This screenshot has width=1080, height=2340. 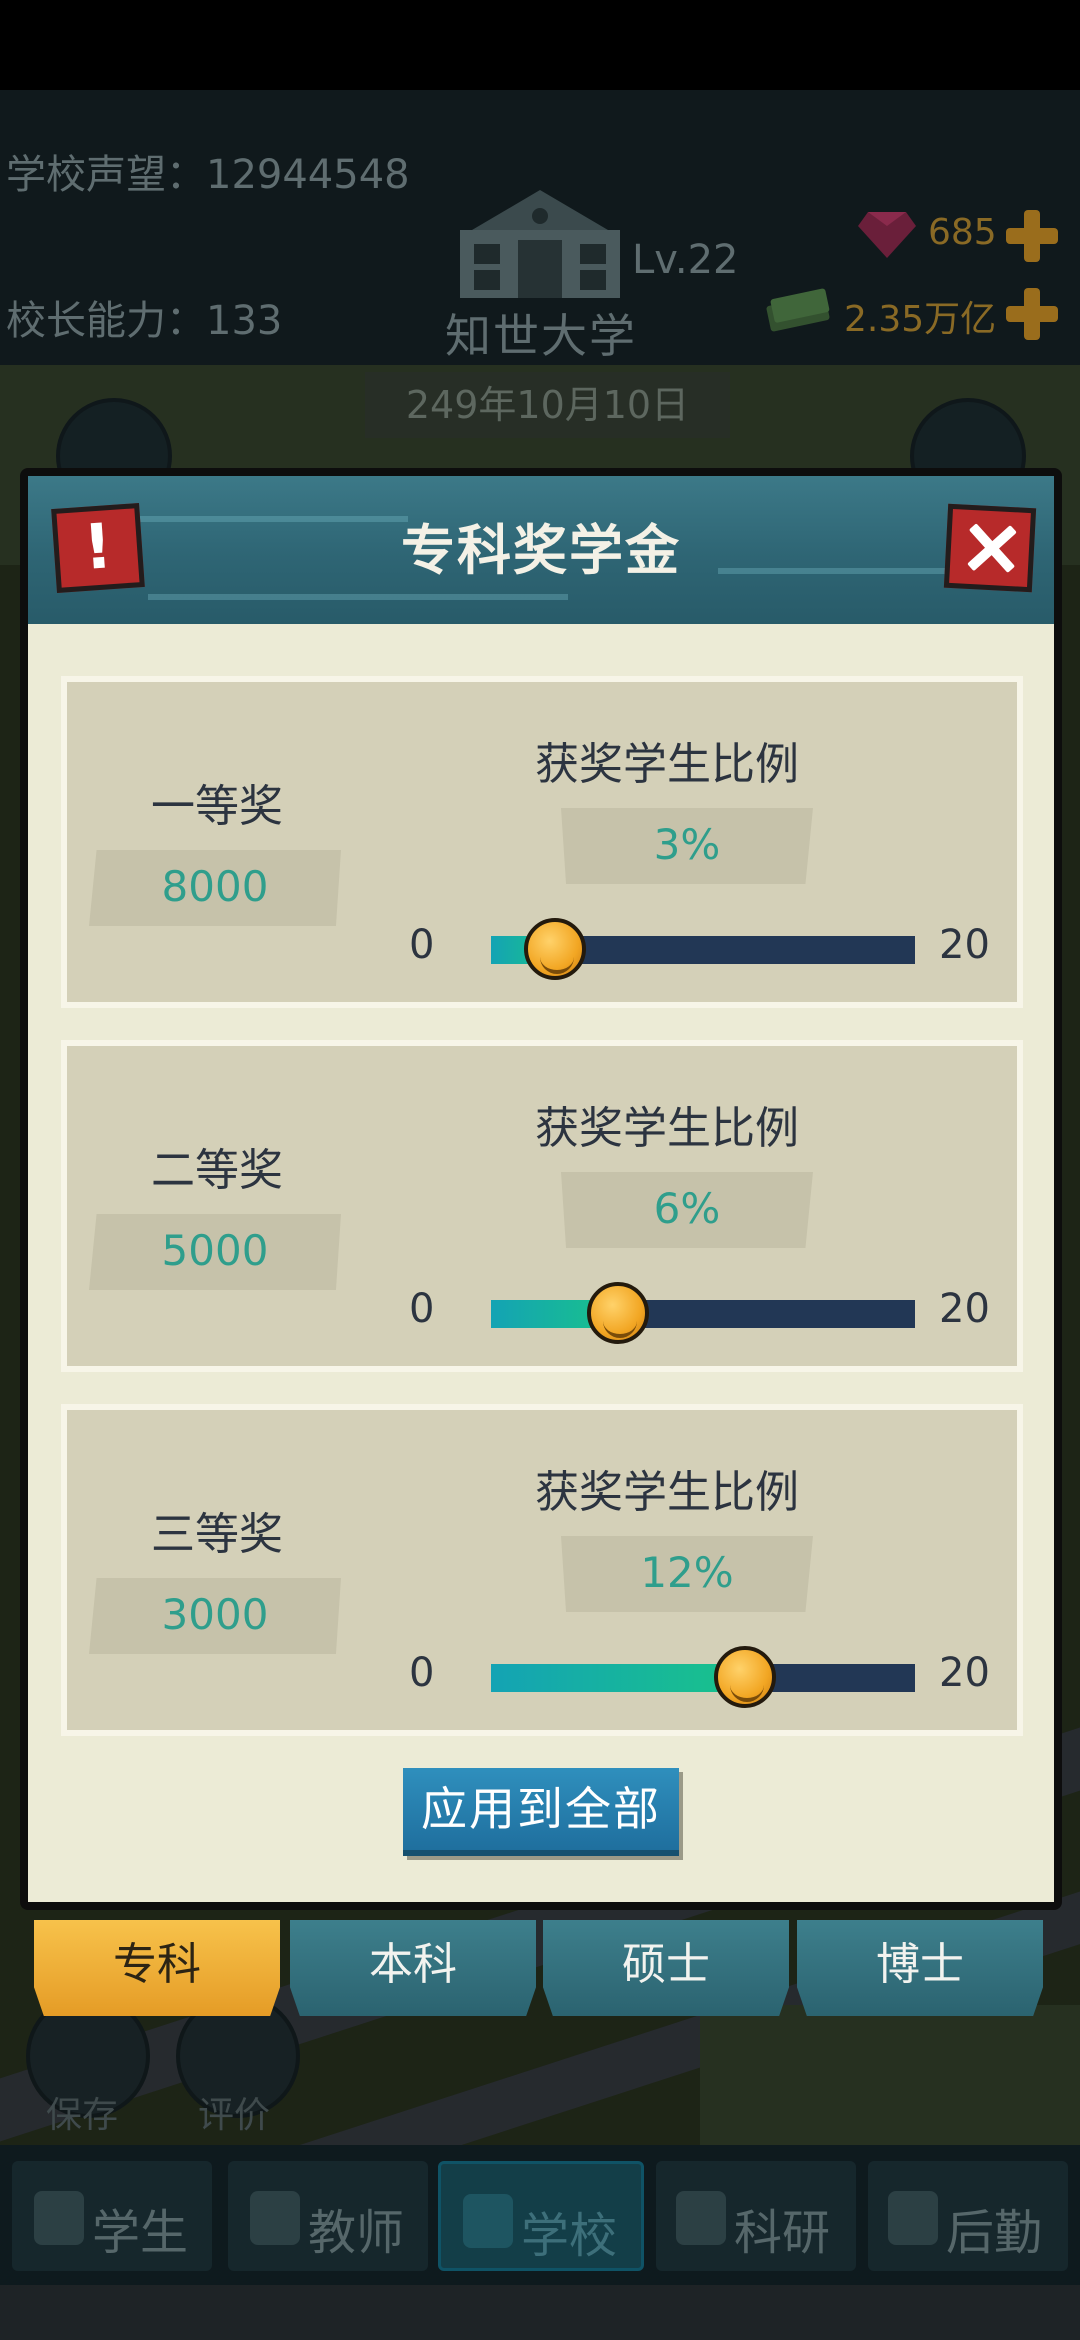 I want to click on ability-value: 133, so click(x=244, y=321).